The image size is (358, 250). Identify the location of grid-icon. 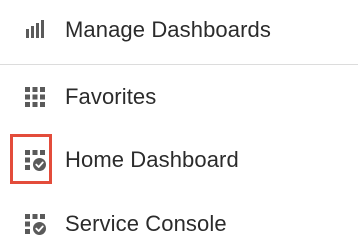
(35, 97).